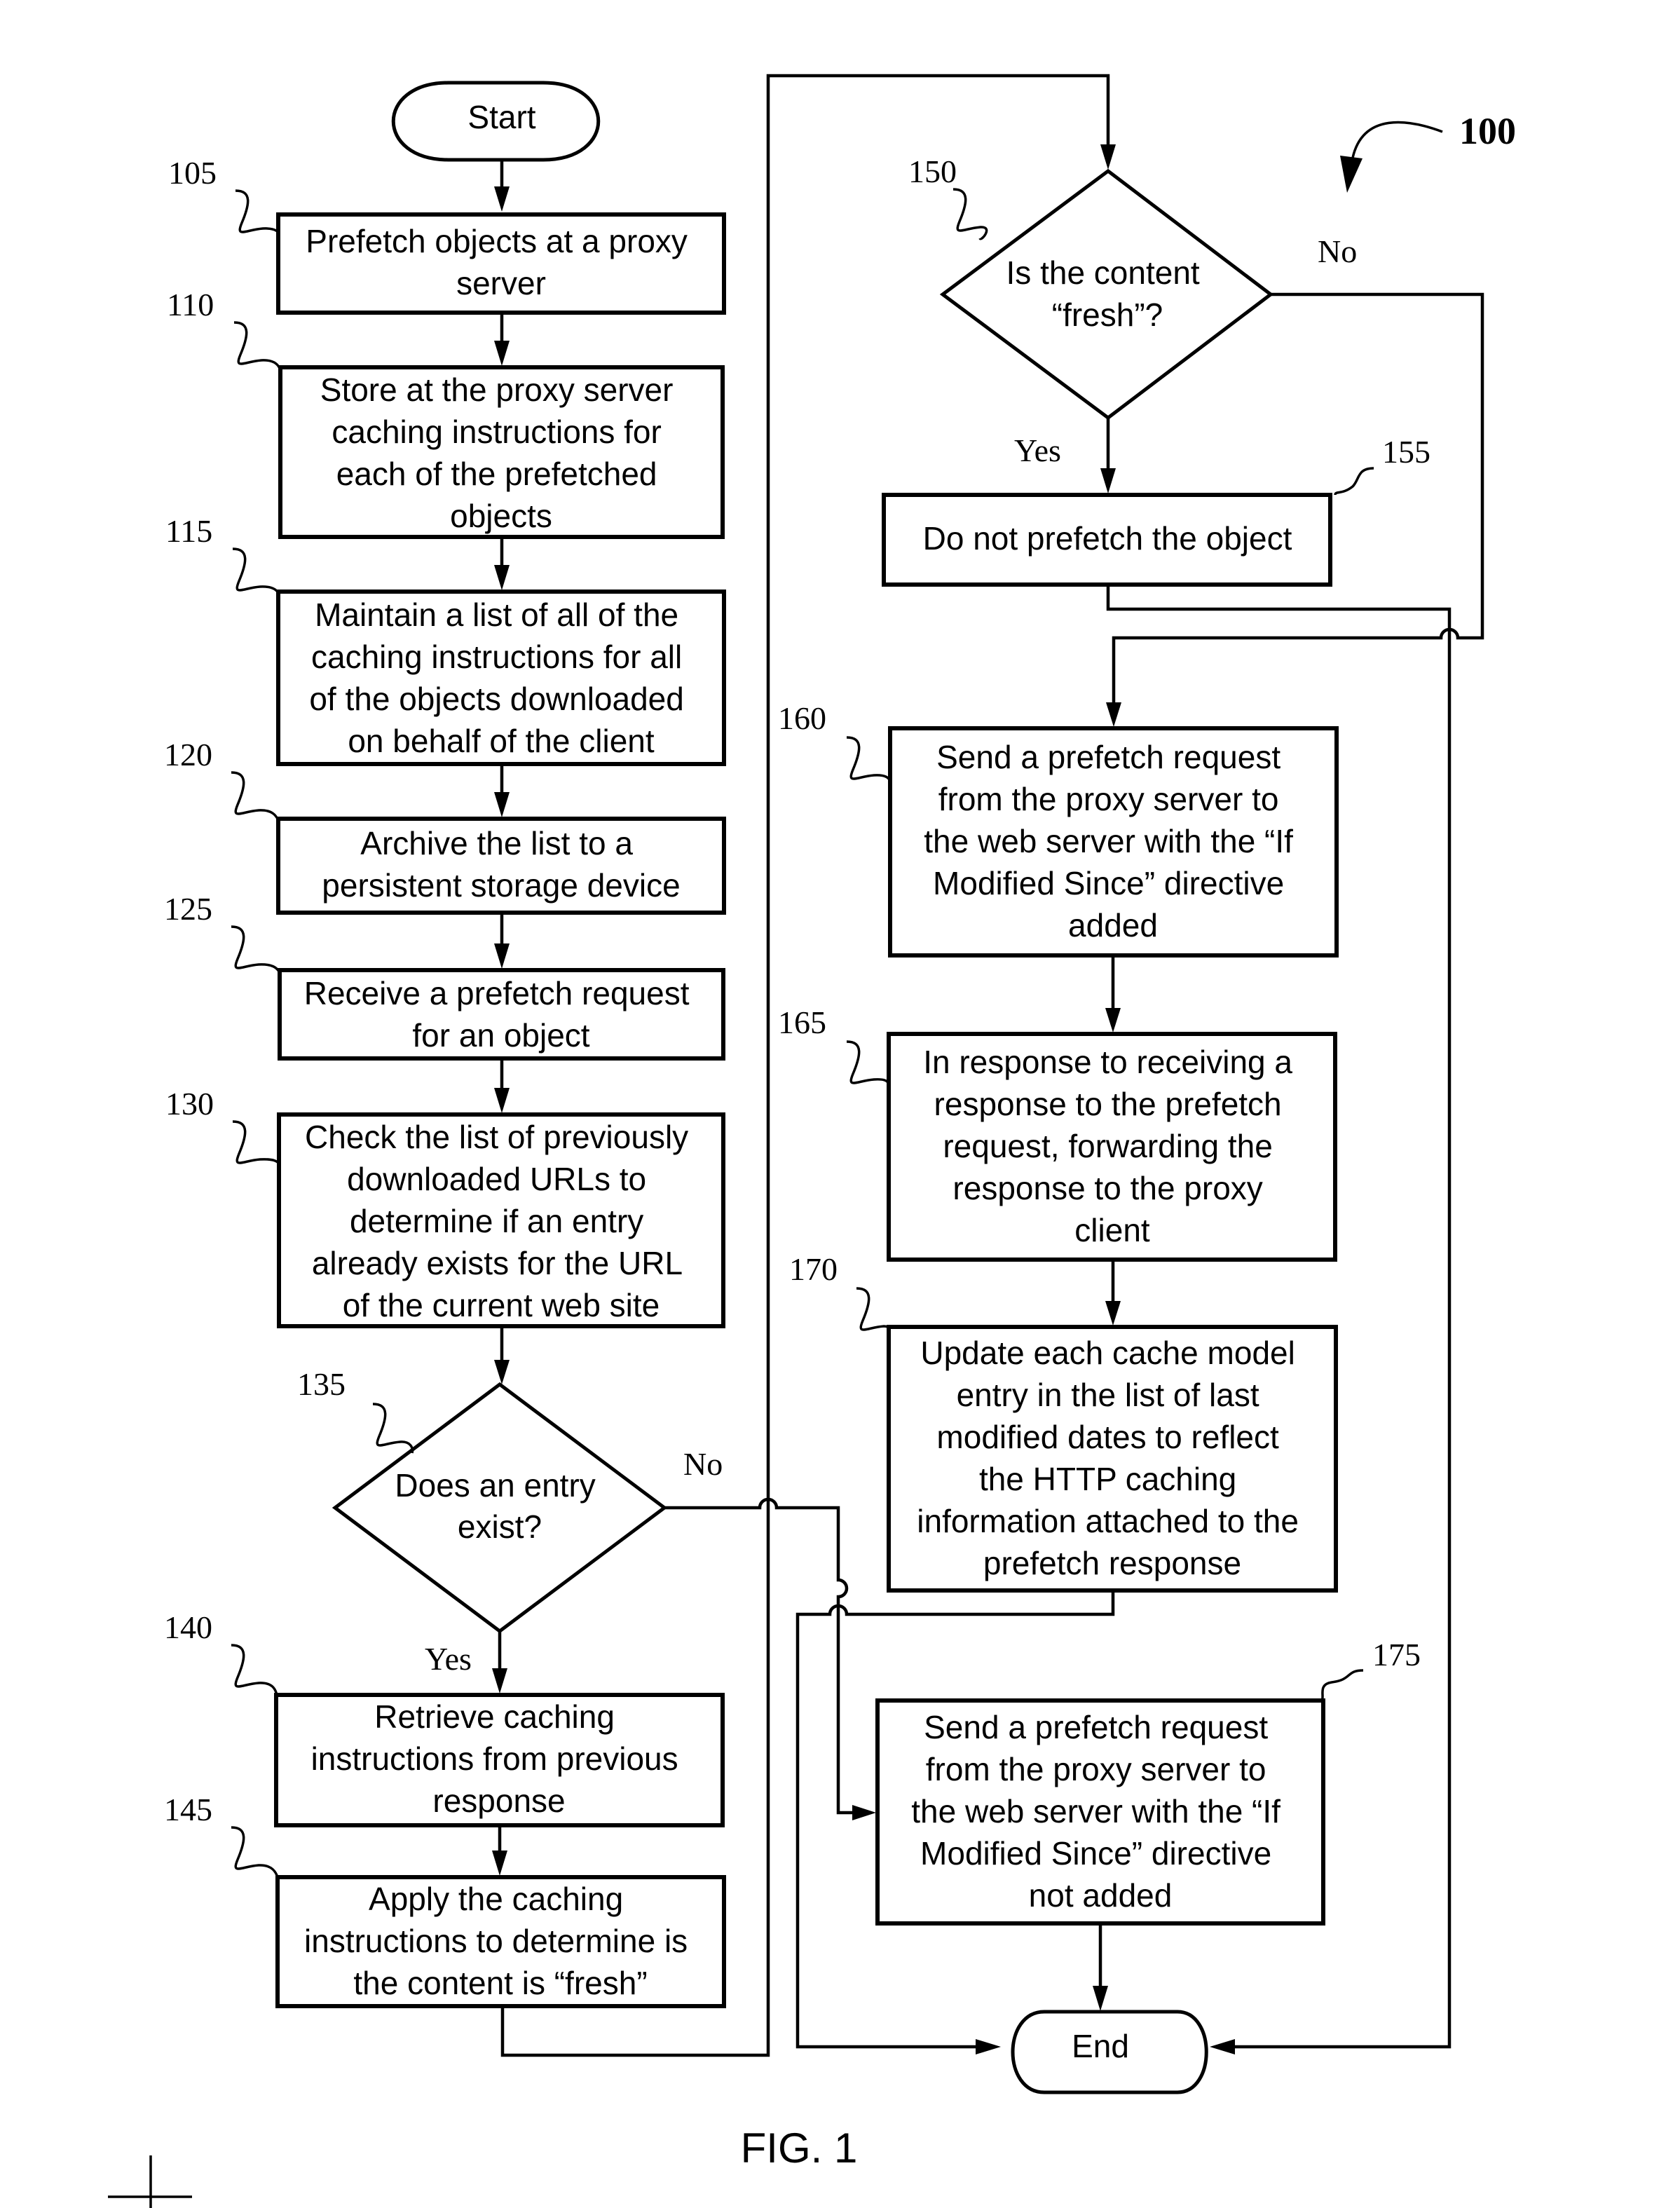 Image resolution: width=1680 pixels, height=2208 pixels. What do you see at coordinates (501, 117) in the screenshot?
I see `start-label: Start` at bounding box center [501, 117].